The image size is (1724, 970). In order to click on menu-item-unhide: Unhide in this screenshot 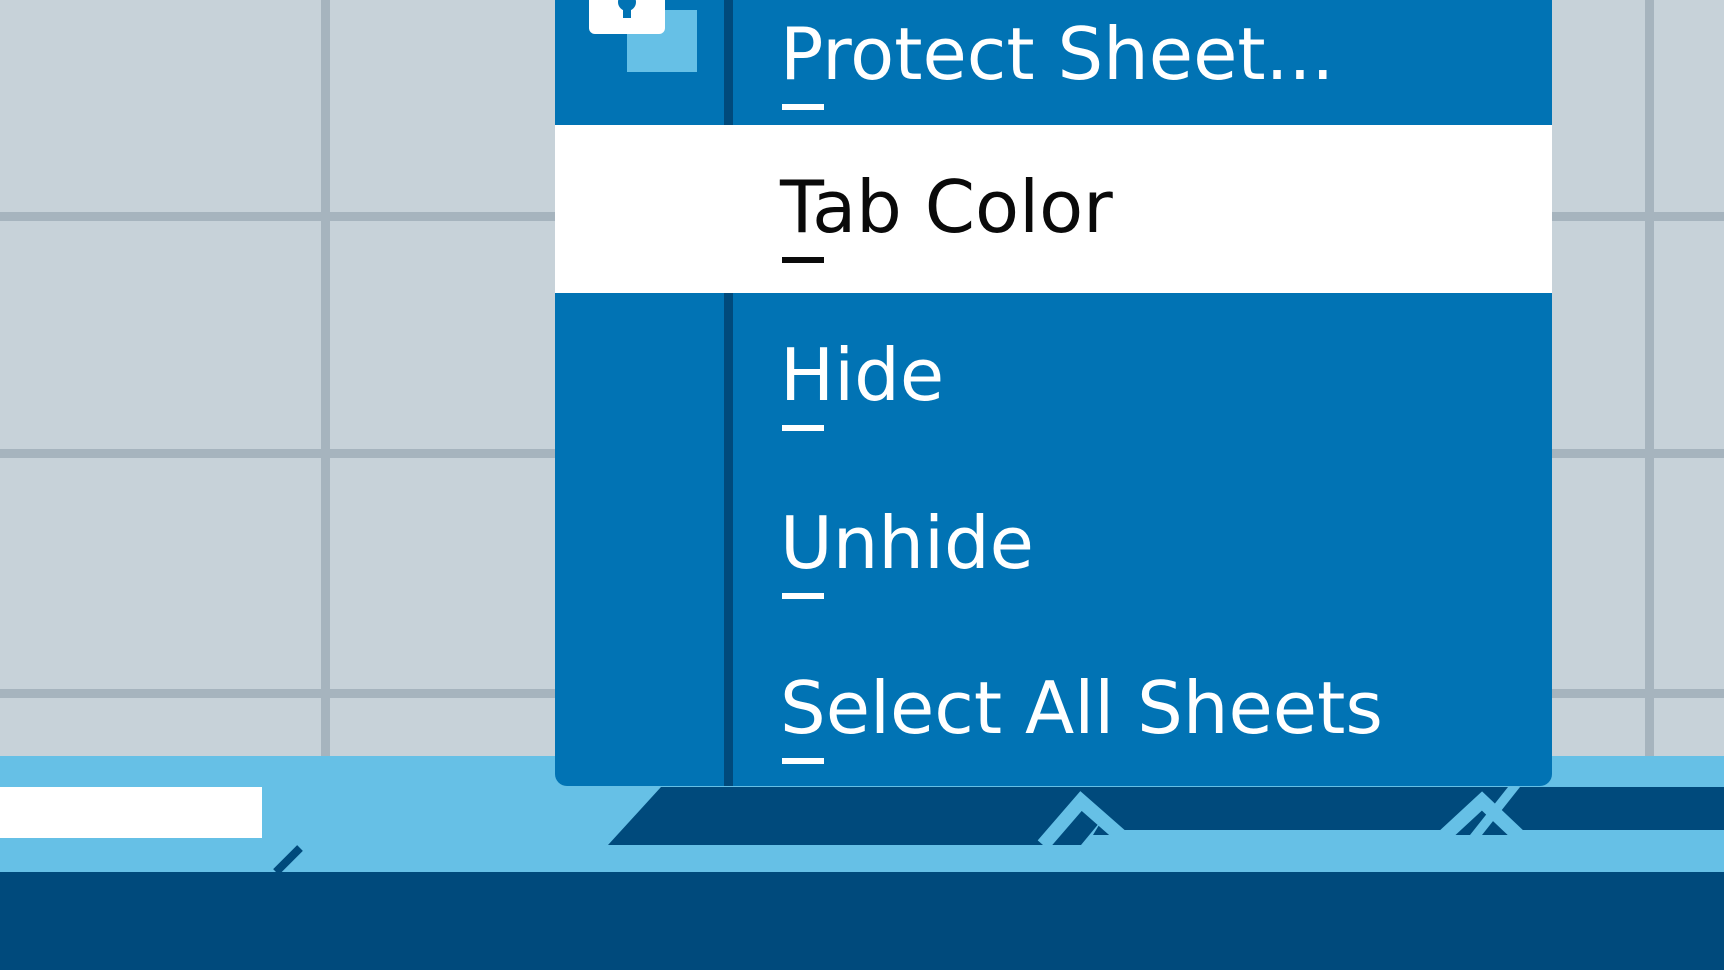, I will do `click(1053, 545)`.